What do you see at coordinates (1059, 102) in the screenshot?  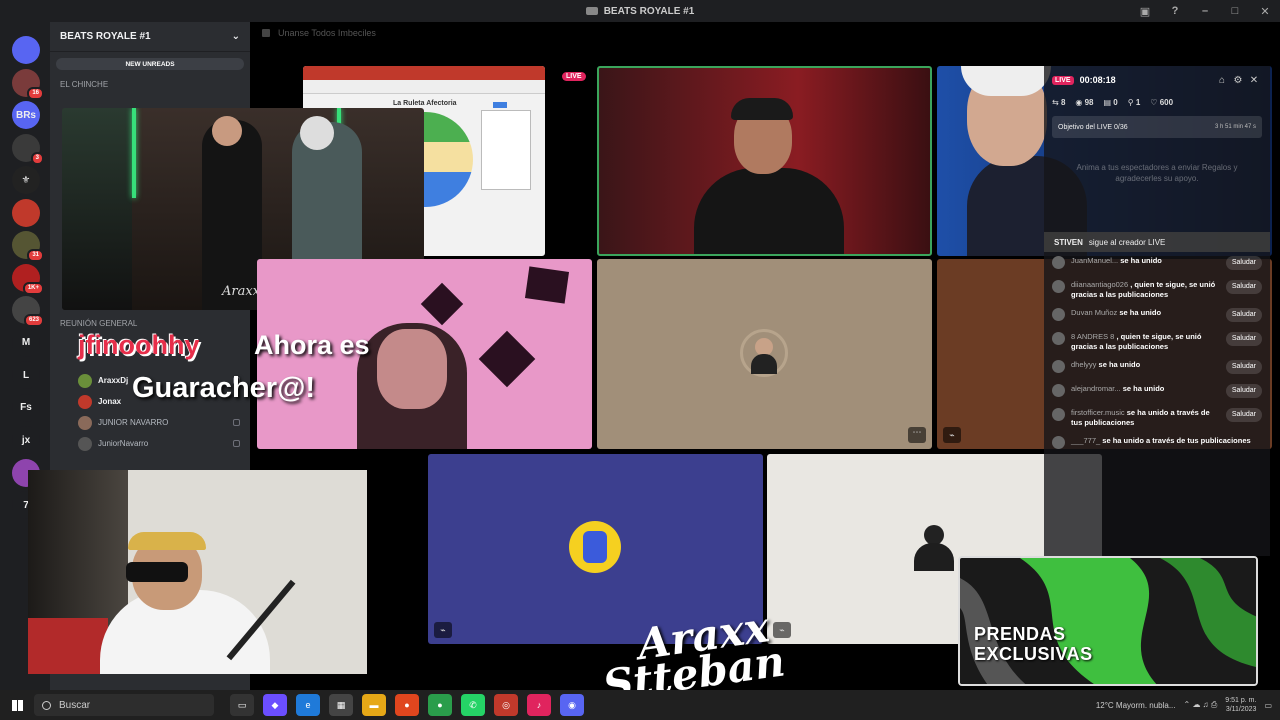 I see `viewers-stat: ⇆ 8` at bounding box center [1059, 102].